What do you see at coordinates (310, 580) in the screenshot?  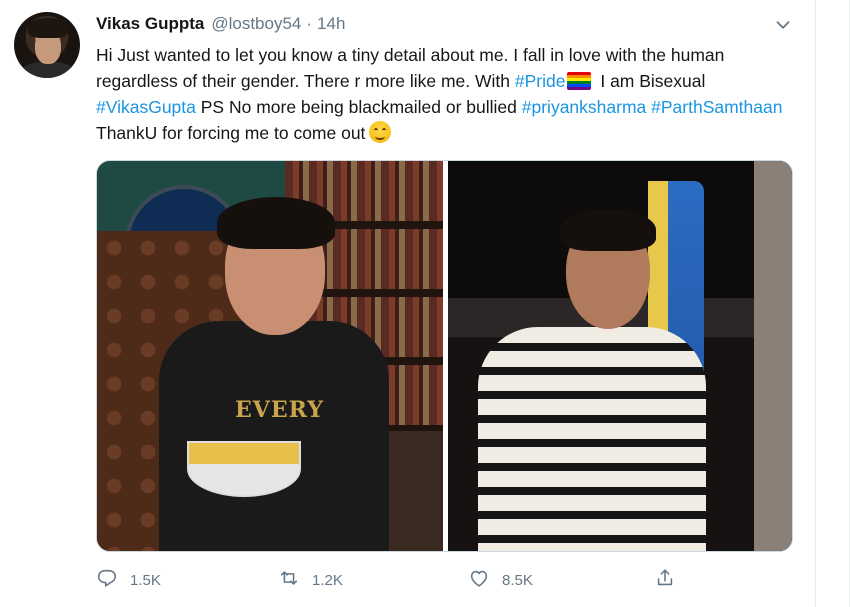 I see `retweet-button: 1.2K` at bounding box center [310, 580].